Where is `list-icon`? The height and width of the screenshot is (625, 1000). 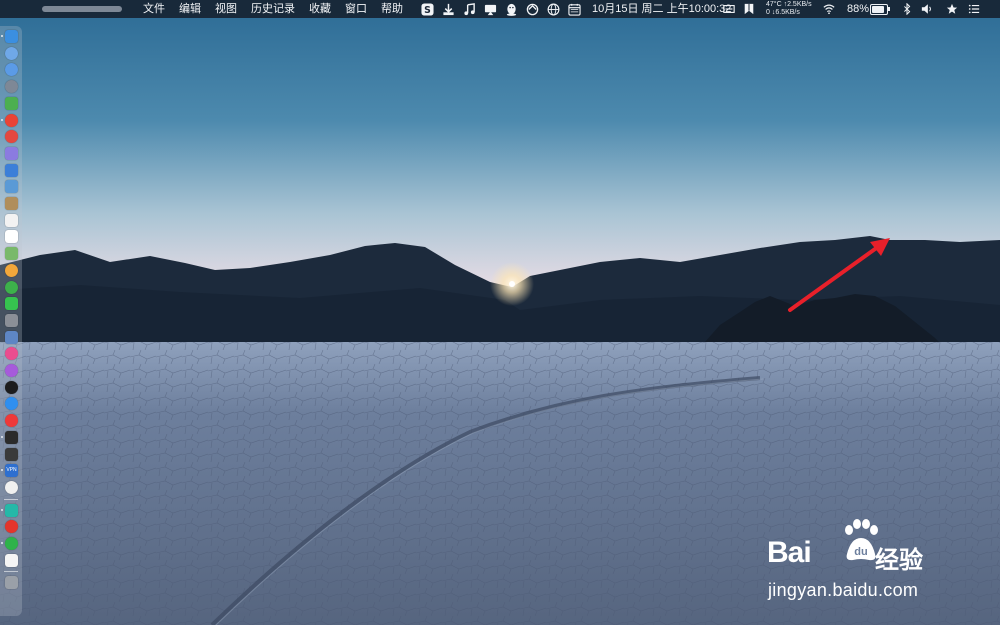 list-icon is located at coordinates (974, 9).